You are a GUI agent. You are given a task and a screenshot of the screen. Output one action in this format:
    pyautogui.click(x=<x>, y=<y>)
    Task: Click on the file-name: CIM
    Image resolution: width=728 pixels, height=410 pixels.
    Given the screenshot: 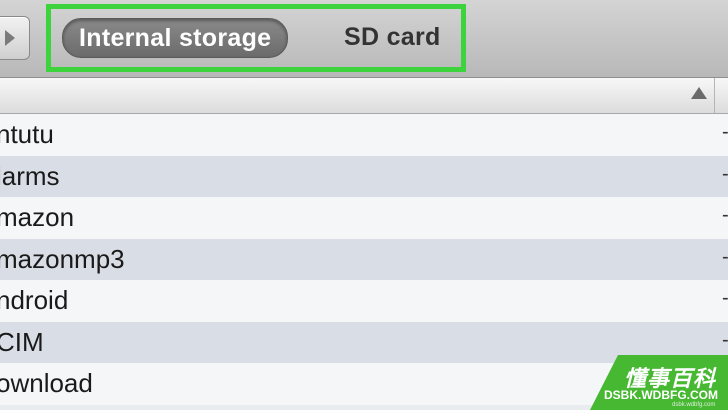 What is the action you would take?
    pyautogui.click(x=22, y=341)
    